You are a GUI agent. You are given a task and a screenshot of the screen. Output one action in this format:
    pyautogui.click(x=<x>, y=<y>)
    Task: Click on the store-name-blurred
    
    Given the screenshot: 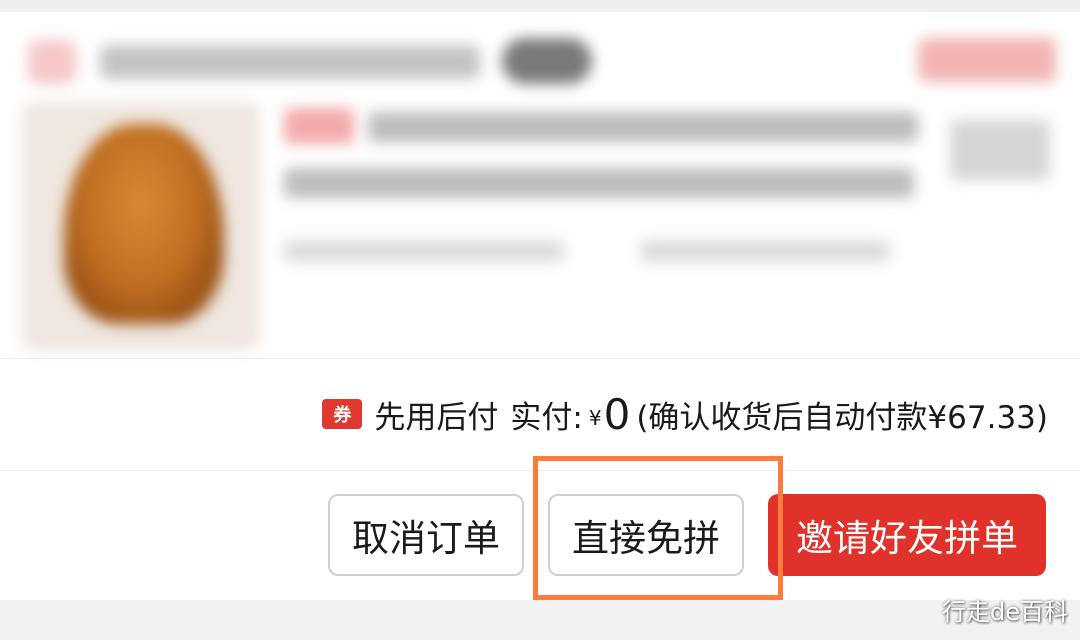 What is the action you would take?
    pyautogui.click(x=290, y=62)
    